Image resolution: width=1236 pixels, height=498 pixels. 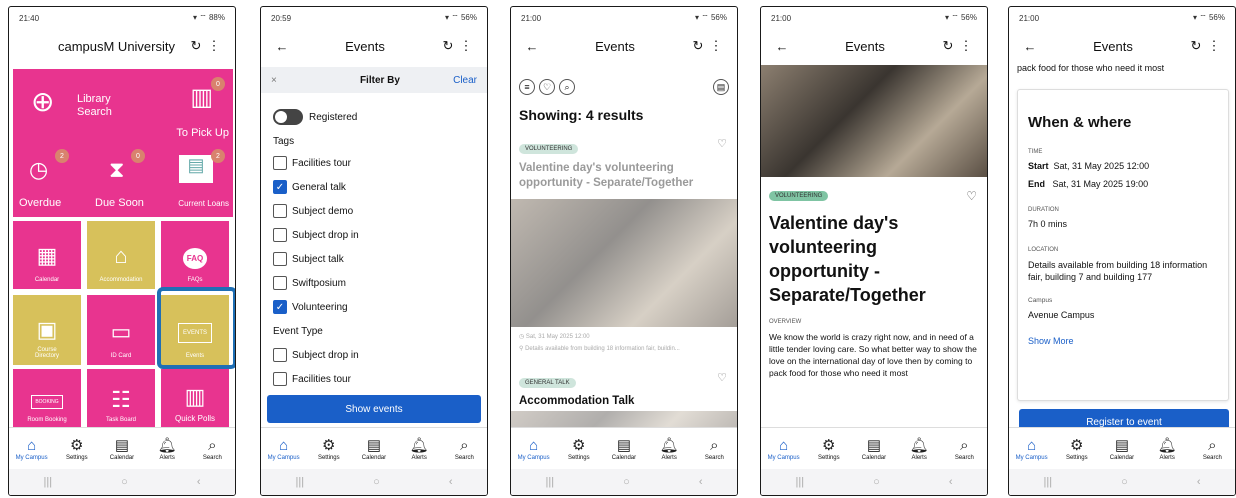 I want to click on page-title: Events, so click(x=615, y=46).